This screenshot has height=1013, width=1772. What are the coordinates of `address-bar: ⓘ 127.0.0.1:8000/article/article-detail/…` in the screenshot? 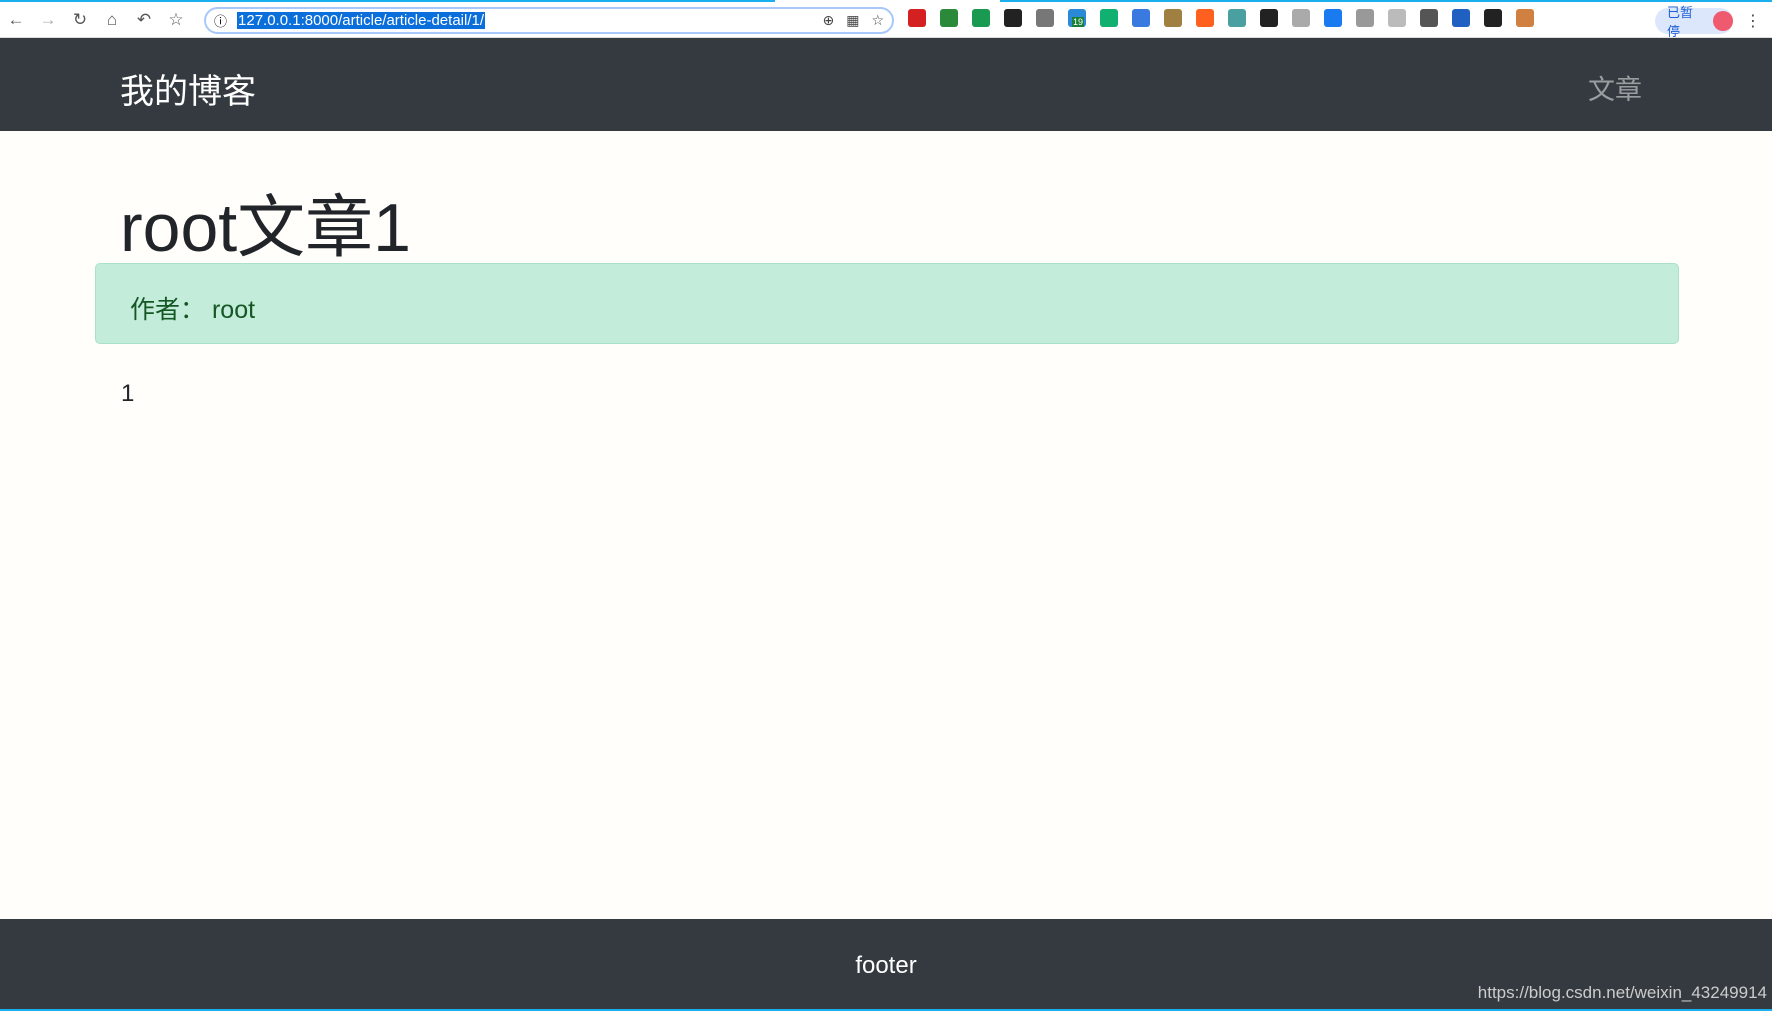 It's located at (549, 20).